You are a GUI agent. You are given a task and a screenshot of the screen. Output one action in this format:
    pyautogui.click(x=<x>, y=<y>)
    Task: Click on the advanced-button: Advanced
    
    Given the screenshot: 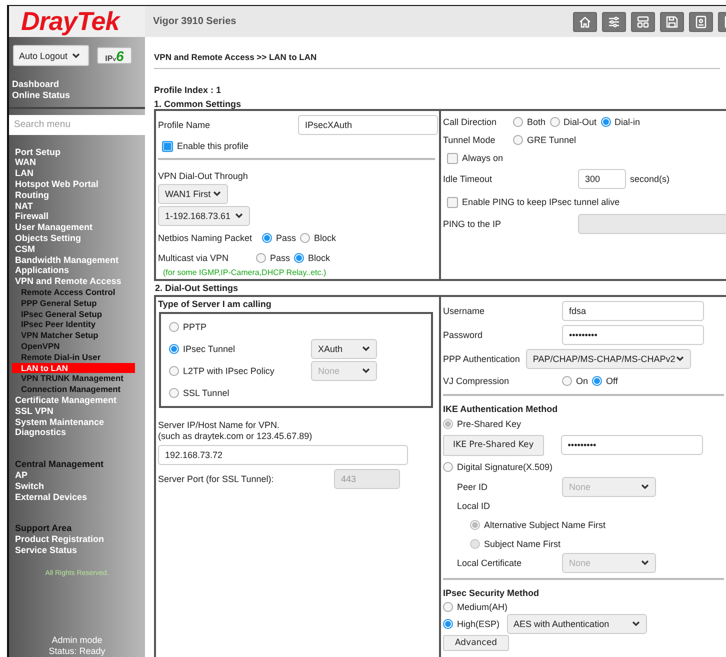 What is the action you would take?
    pyautogui.click(x=476, y=643)
    